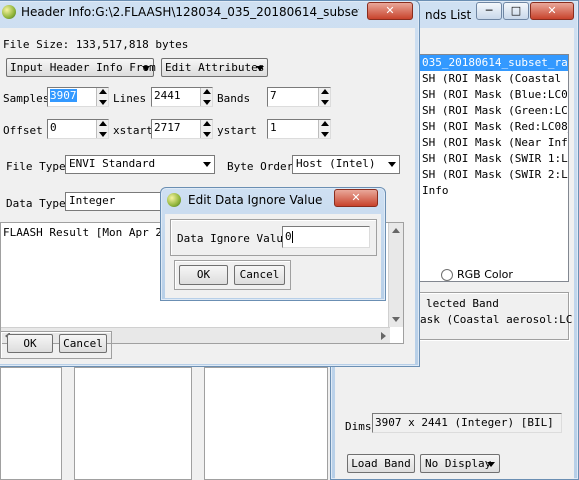  What do you see at coordinates (460, 463) in the screenshot?
I see `no-display-button: No Display` at bounding box center [460, 463].